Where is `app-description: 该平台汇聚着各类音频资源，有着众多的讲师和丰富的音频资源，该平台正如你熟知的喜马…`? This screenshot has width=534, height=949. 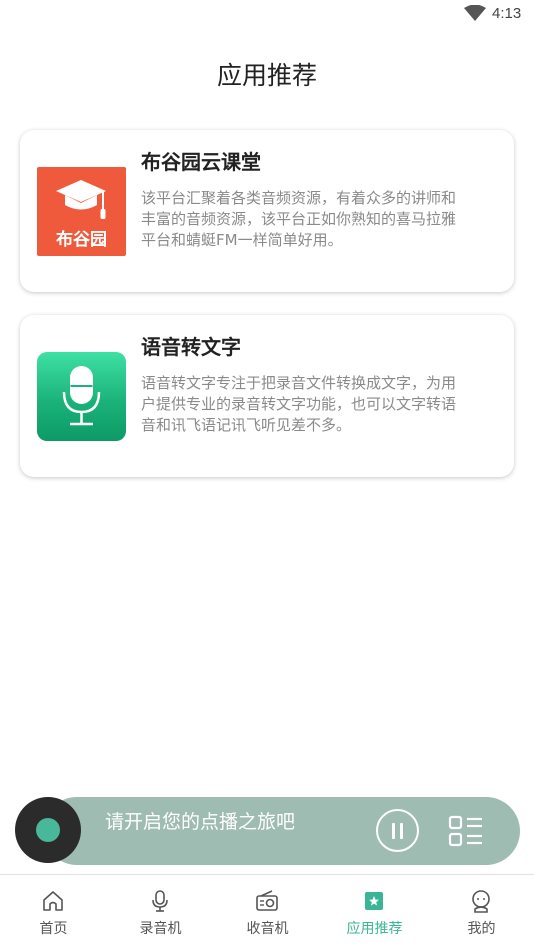
app-description: 该平台汇聚着各类音频资源，有着众多的讲师和丰富的音频资源，该平台正如你熟知的喜马… is located at coordinates (299, 219).